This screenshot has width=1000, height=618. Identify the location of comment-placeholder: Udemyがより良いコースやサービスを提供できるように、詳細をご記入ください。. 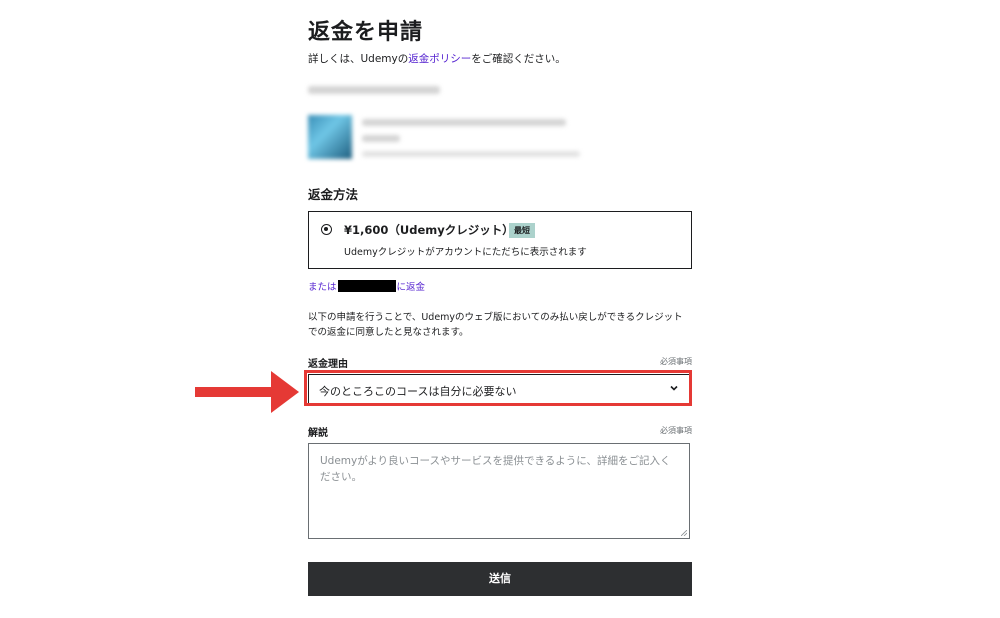
(495, 469).